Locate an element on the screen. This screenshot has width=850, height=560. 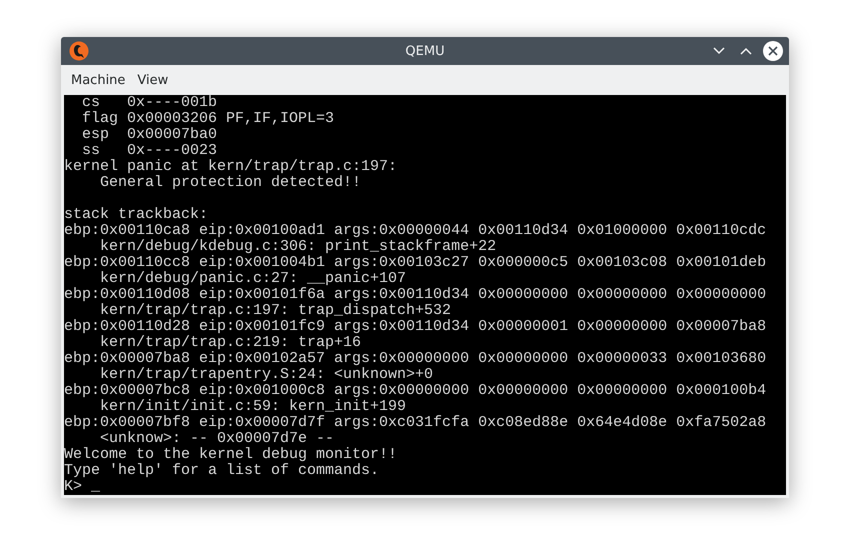
chevron-up-icon is located at coordinates (746, 51).